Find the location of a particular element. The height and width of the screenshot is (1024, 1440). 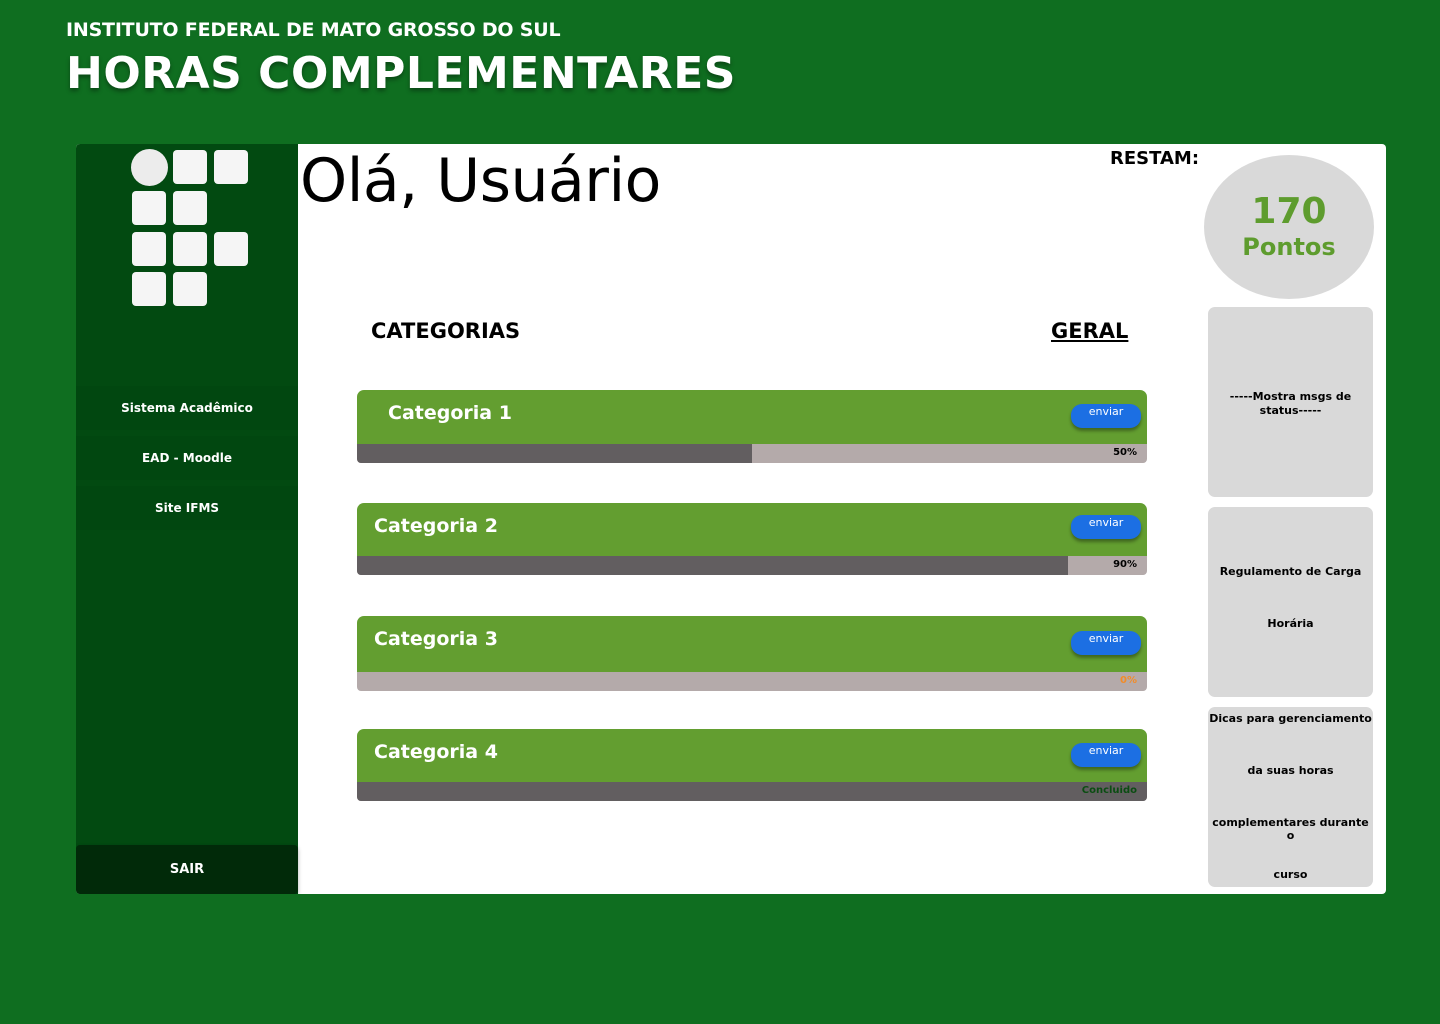

category-header: Categoria 3 enviar is located at coordinates (752, 644).